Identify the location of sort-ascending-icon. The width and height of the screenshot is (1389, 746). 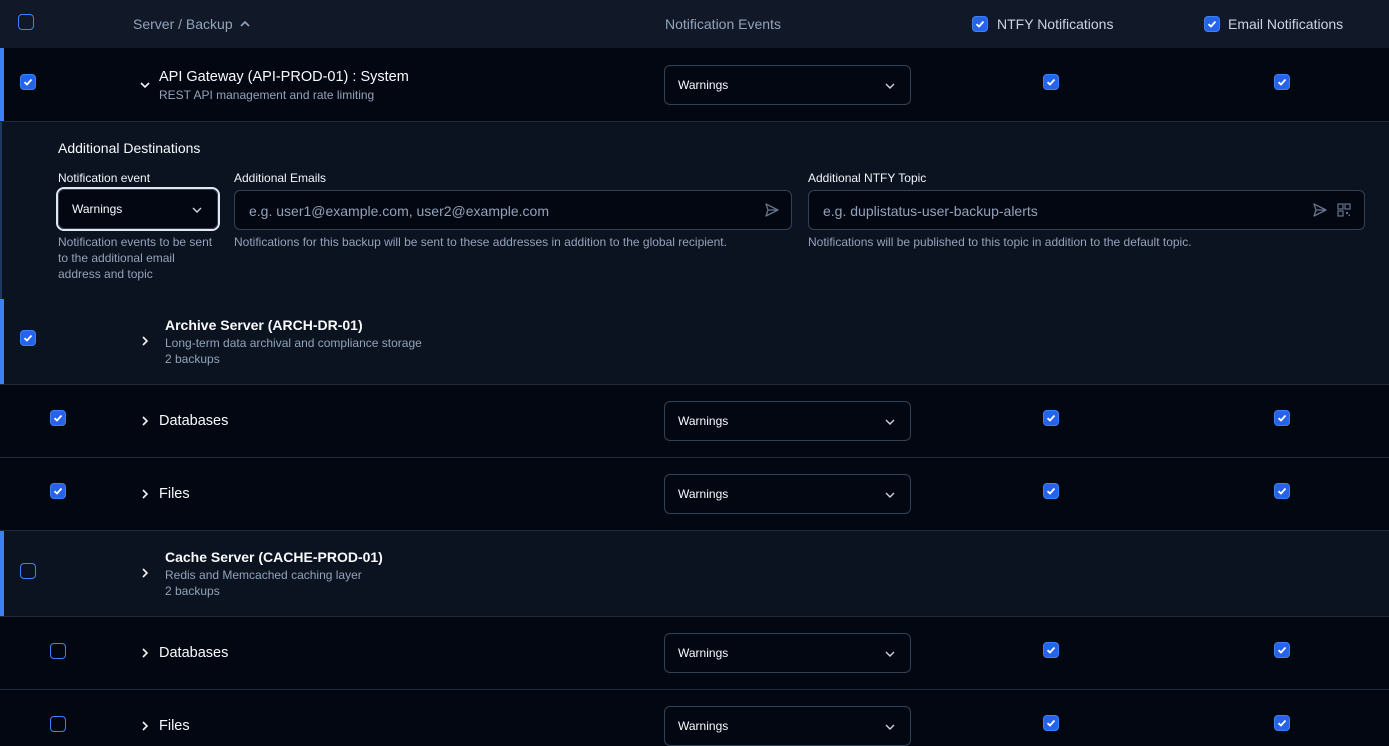
(245, 24).